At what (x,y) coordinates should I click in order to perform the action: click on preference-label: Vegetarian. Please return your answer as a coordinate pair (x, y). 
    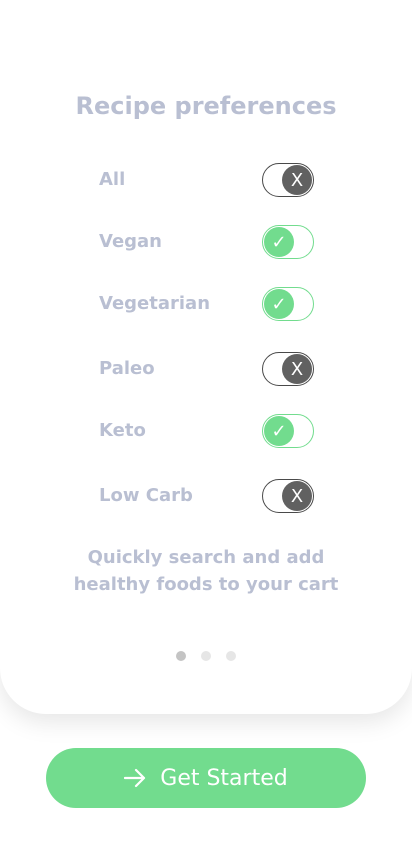
    Looking at the image, I should click on (155, 303).